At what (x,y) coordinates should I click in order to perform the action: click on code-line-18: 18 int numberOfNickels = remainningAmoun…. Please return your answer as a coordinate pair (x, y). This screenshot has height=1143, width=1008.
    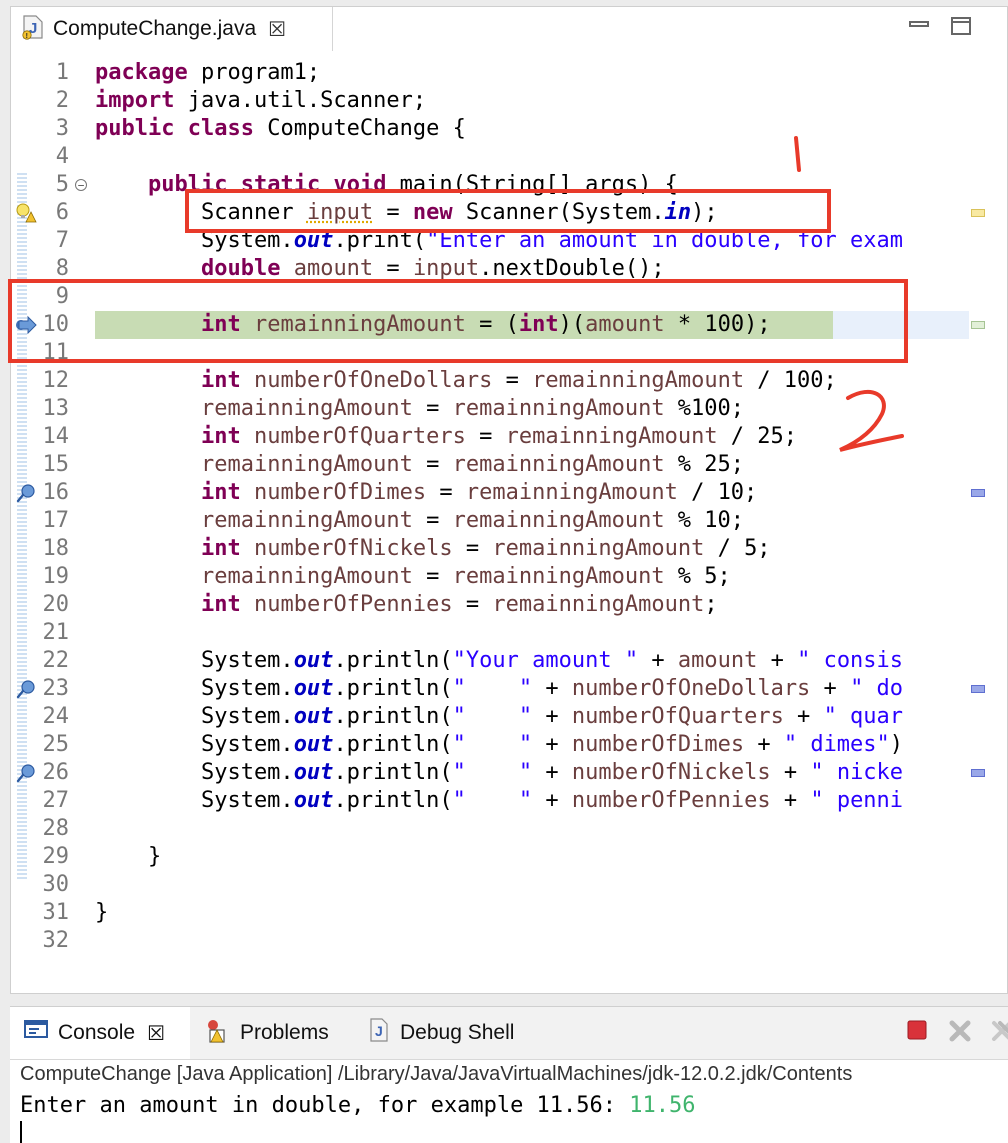
    Looking at the image, I should click on (509, 549).